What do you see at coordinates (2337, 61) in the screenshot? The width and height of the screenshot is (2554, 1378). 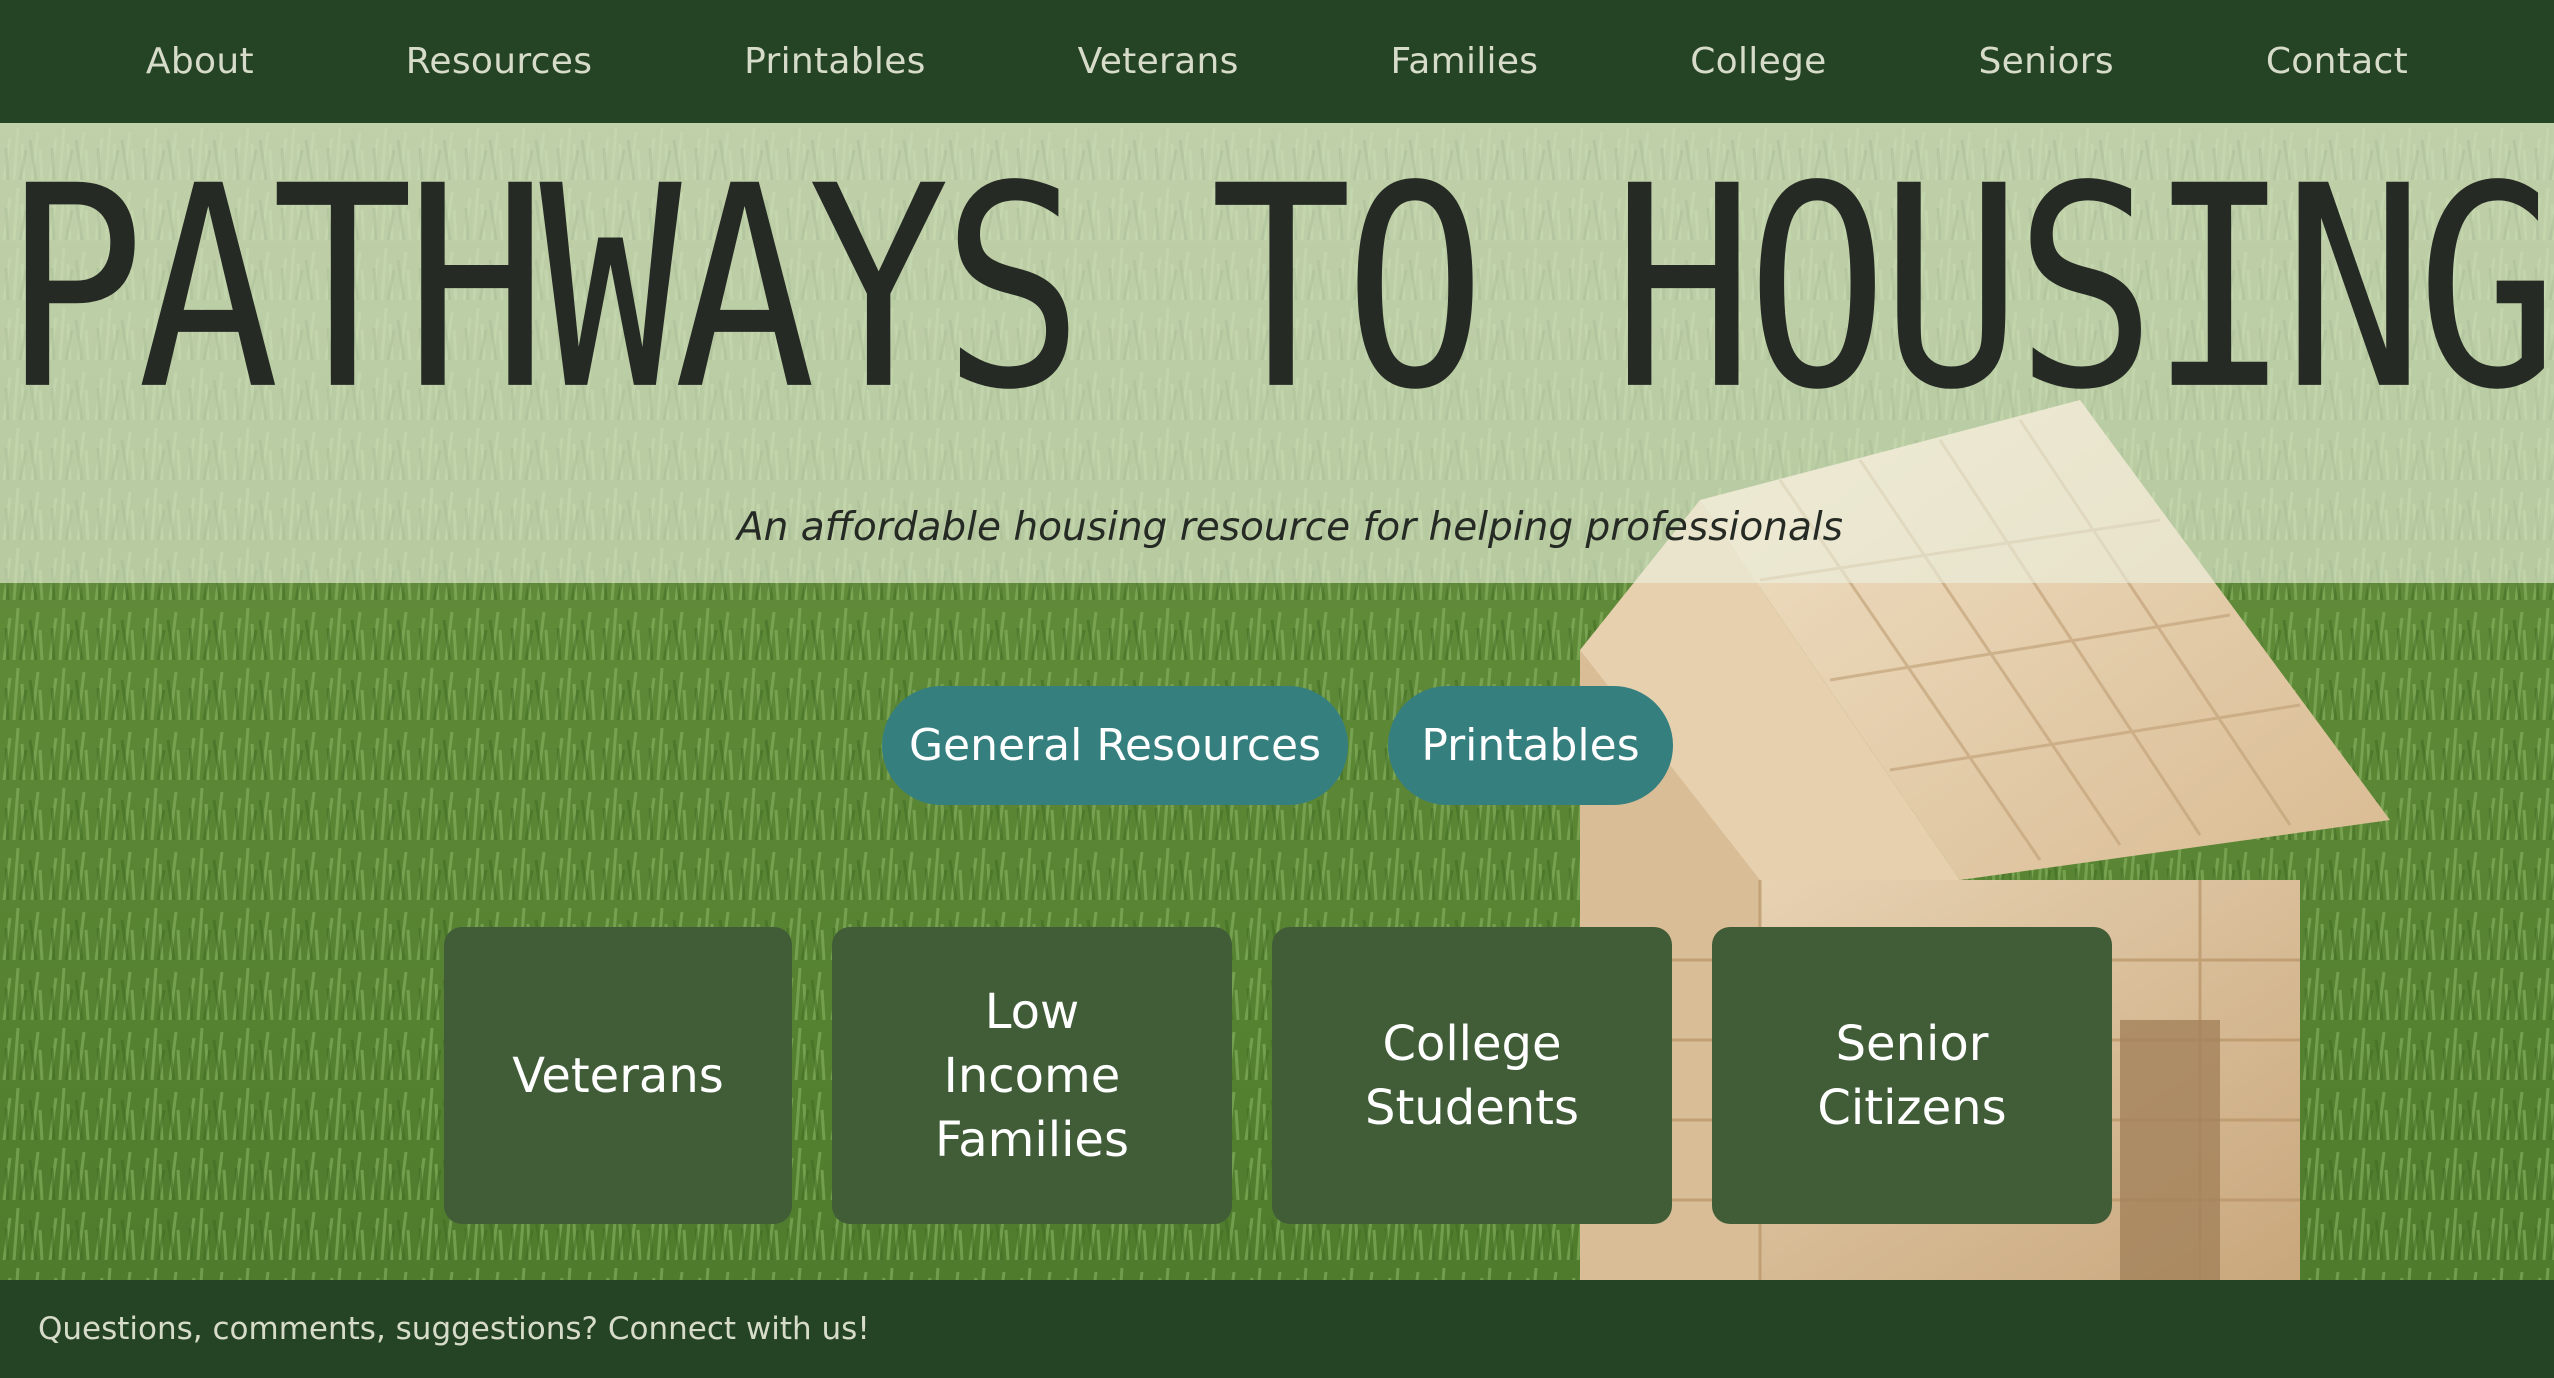 I see `nav-link-contact: Contact` at bounding box center [2337, 61].